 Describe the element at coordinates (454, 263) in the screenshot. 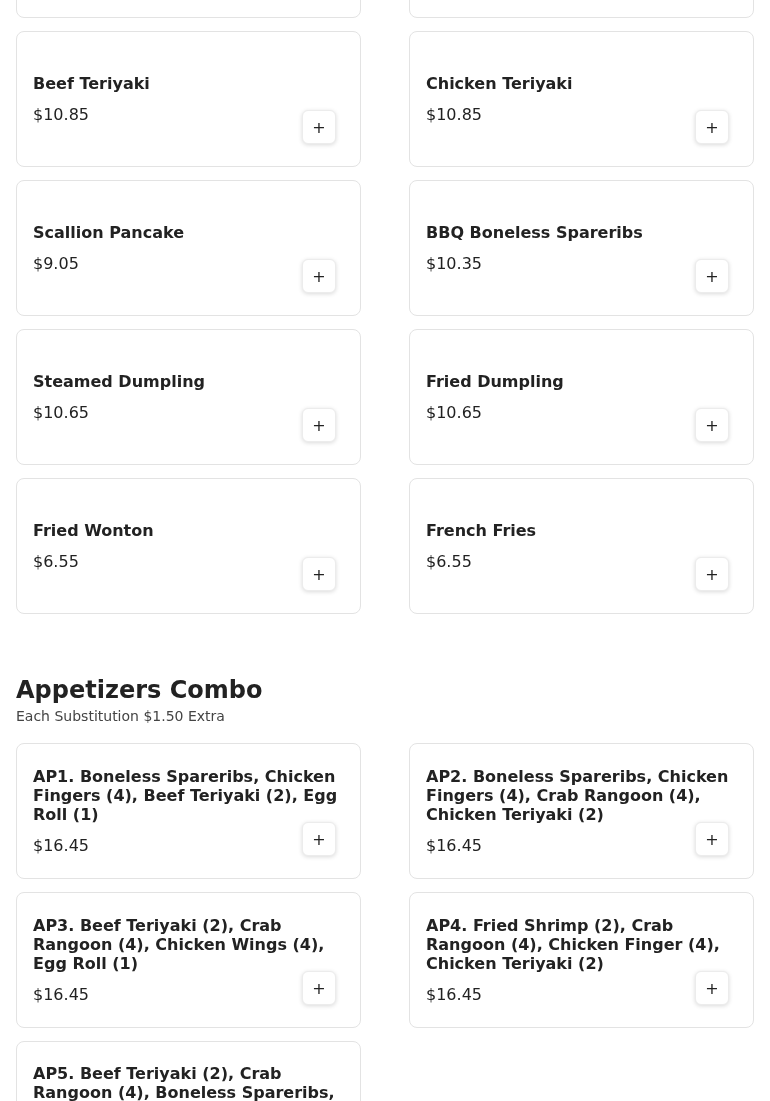

I see `item-price: $10.35` at that location.